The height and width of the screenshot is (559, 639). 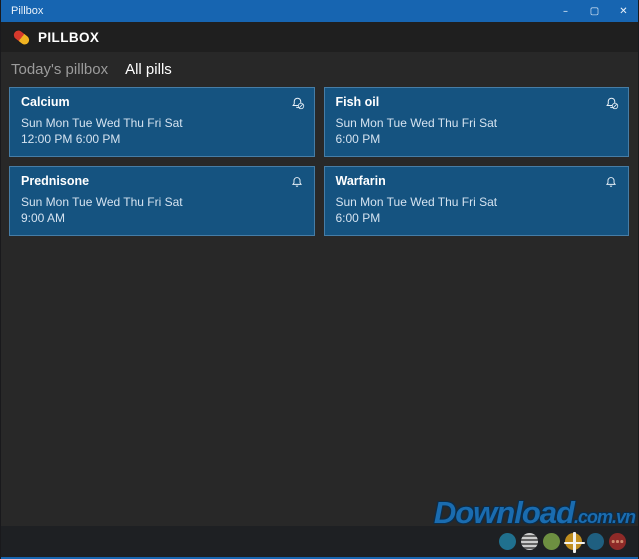 I want to click on minimize-button: –, so click(x=565, y=11).